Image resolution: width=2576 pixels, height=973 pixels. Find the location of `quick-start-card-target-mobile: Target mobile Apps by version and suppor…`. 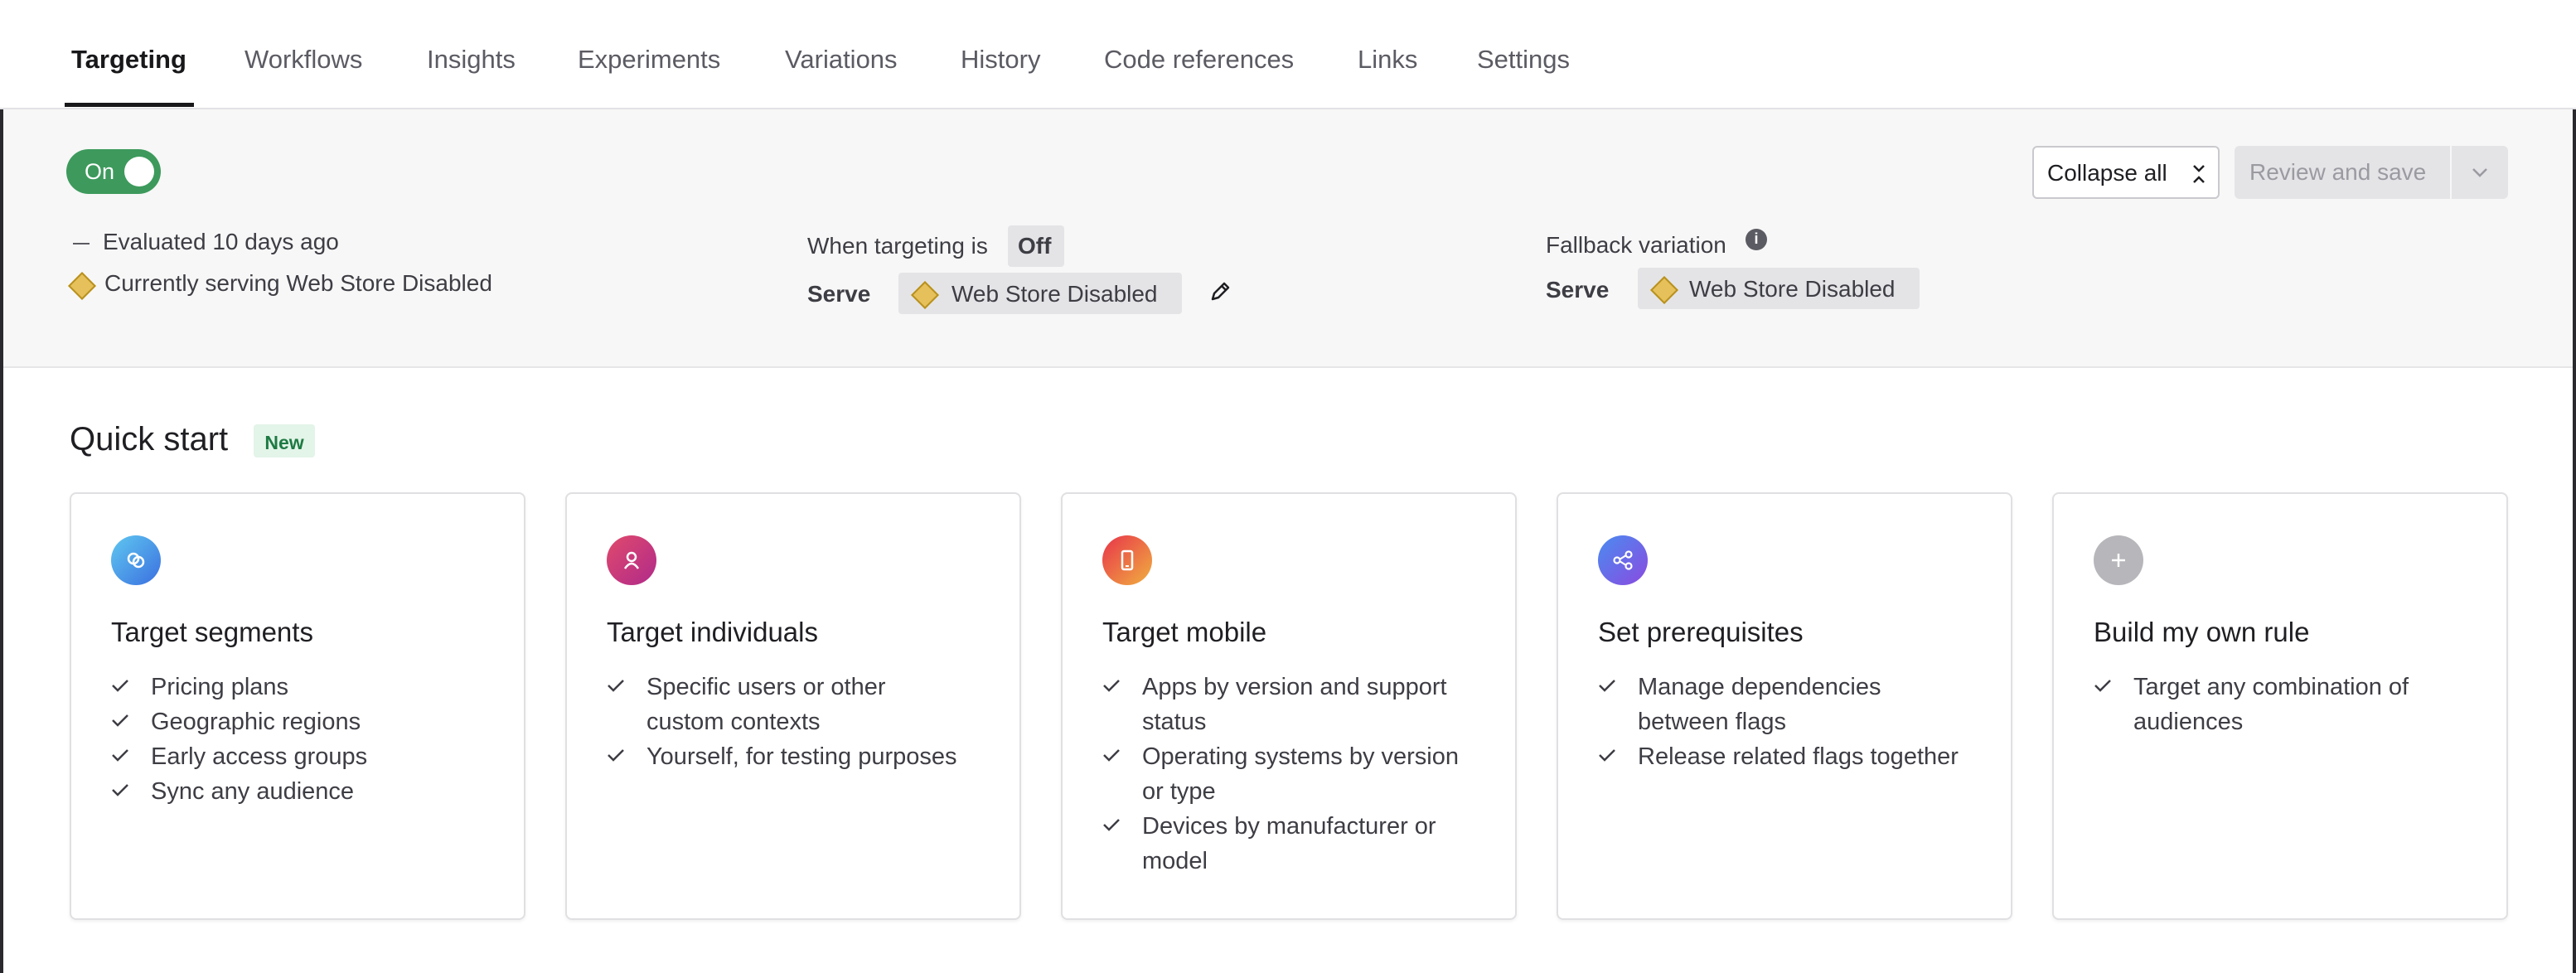

quick-start-card-target-mobile: Target mobile Apps by version and suppor… is located at coordinates (1289, 706).